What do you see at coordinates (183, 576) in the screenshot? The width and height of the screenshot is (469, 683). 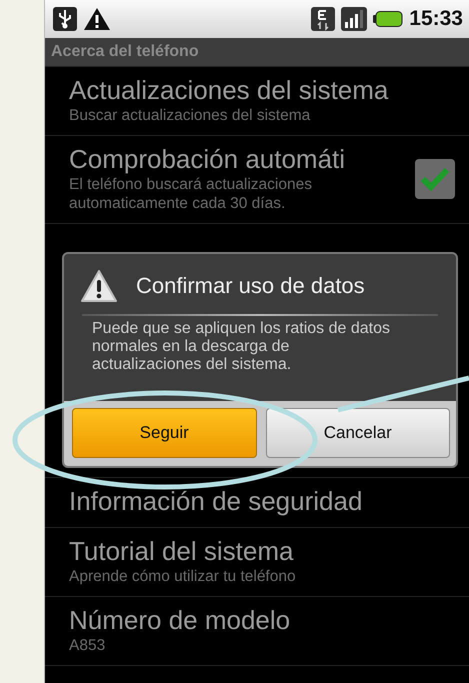 I see `setting-summary: Aprende cómo utilizar tu teléfono` at bounding box center [183, 576].